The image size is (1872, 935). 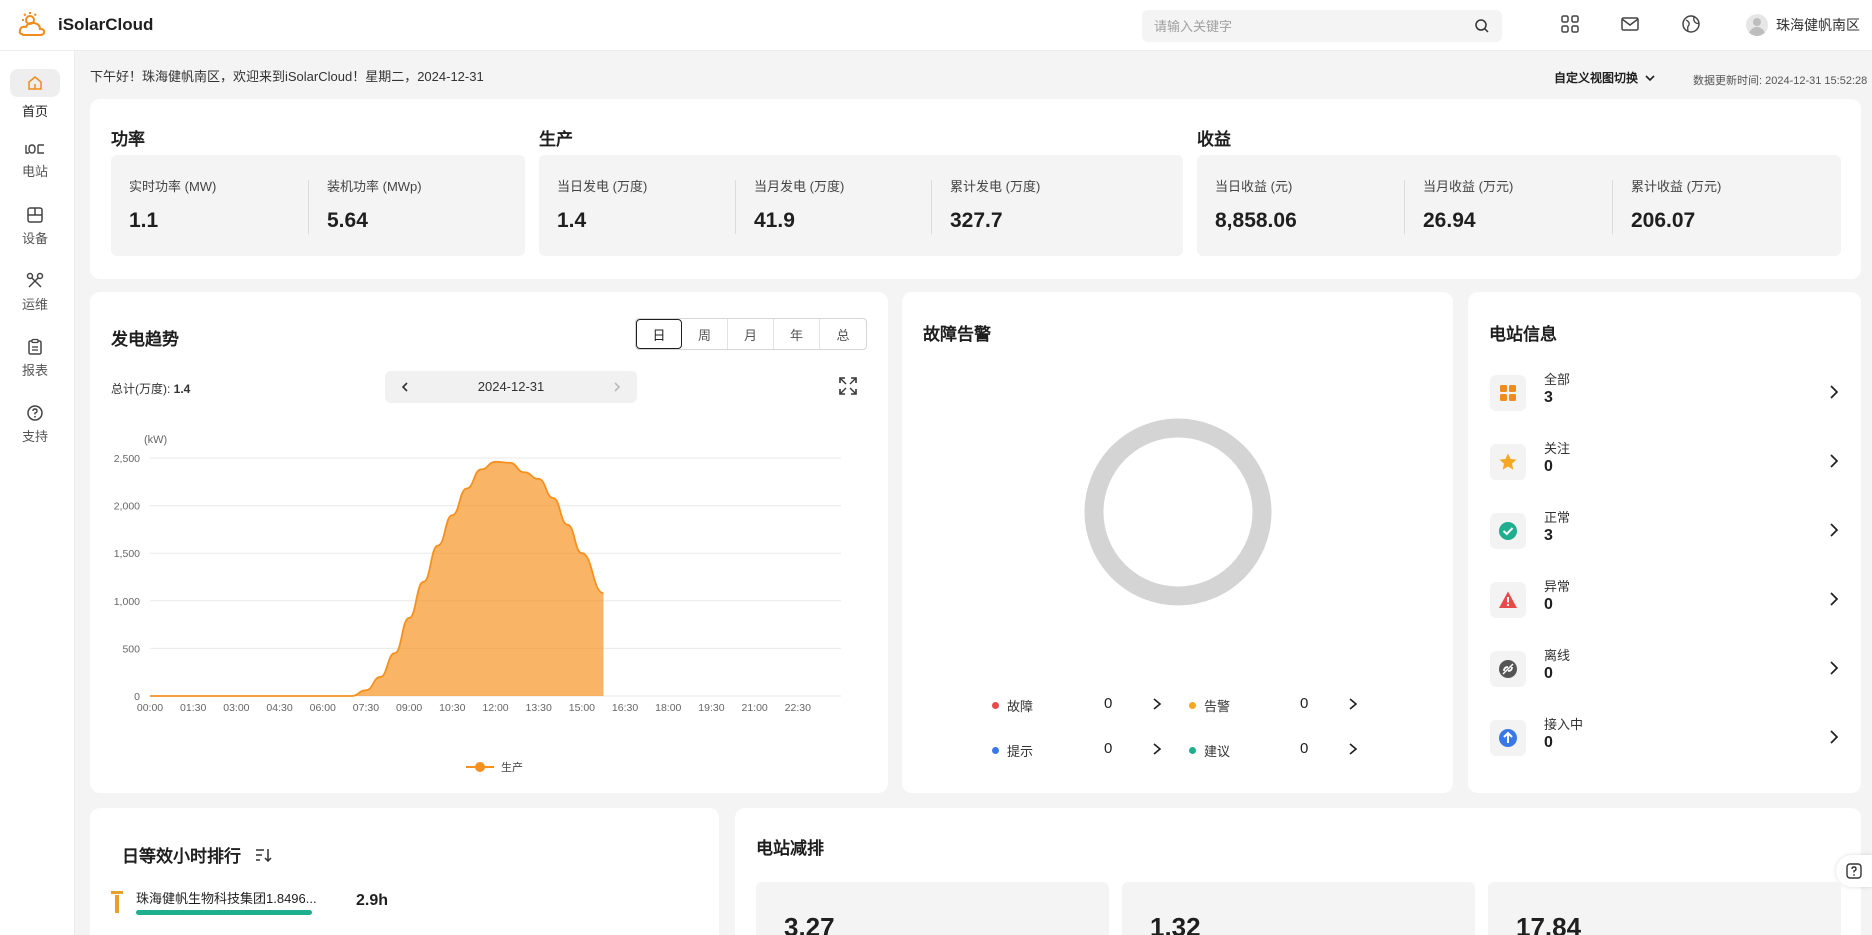 I want to click on legend-label: 生产, so click(x=512, y=767).